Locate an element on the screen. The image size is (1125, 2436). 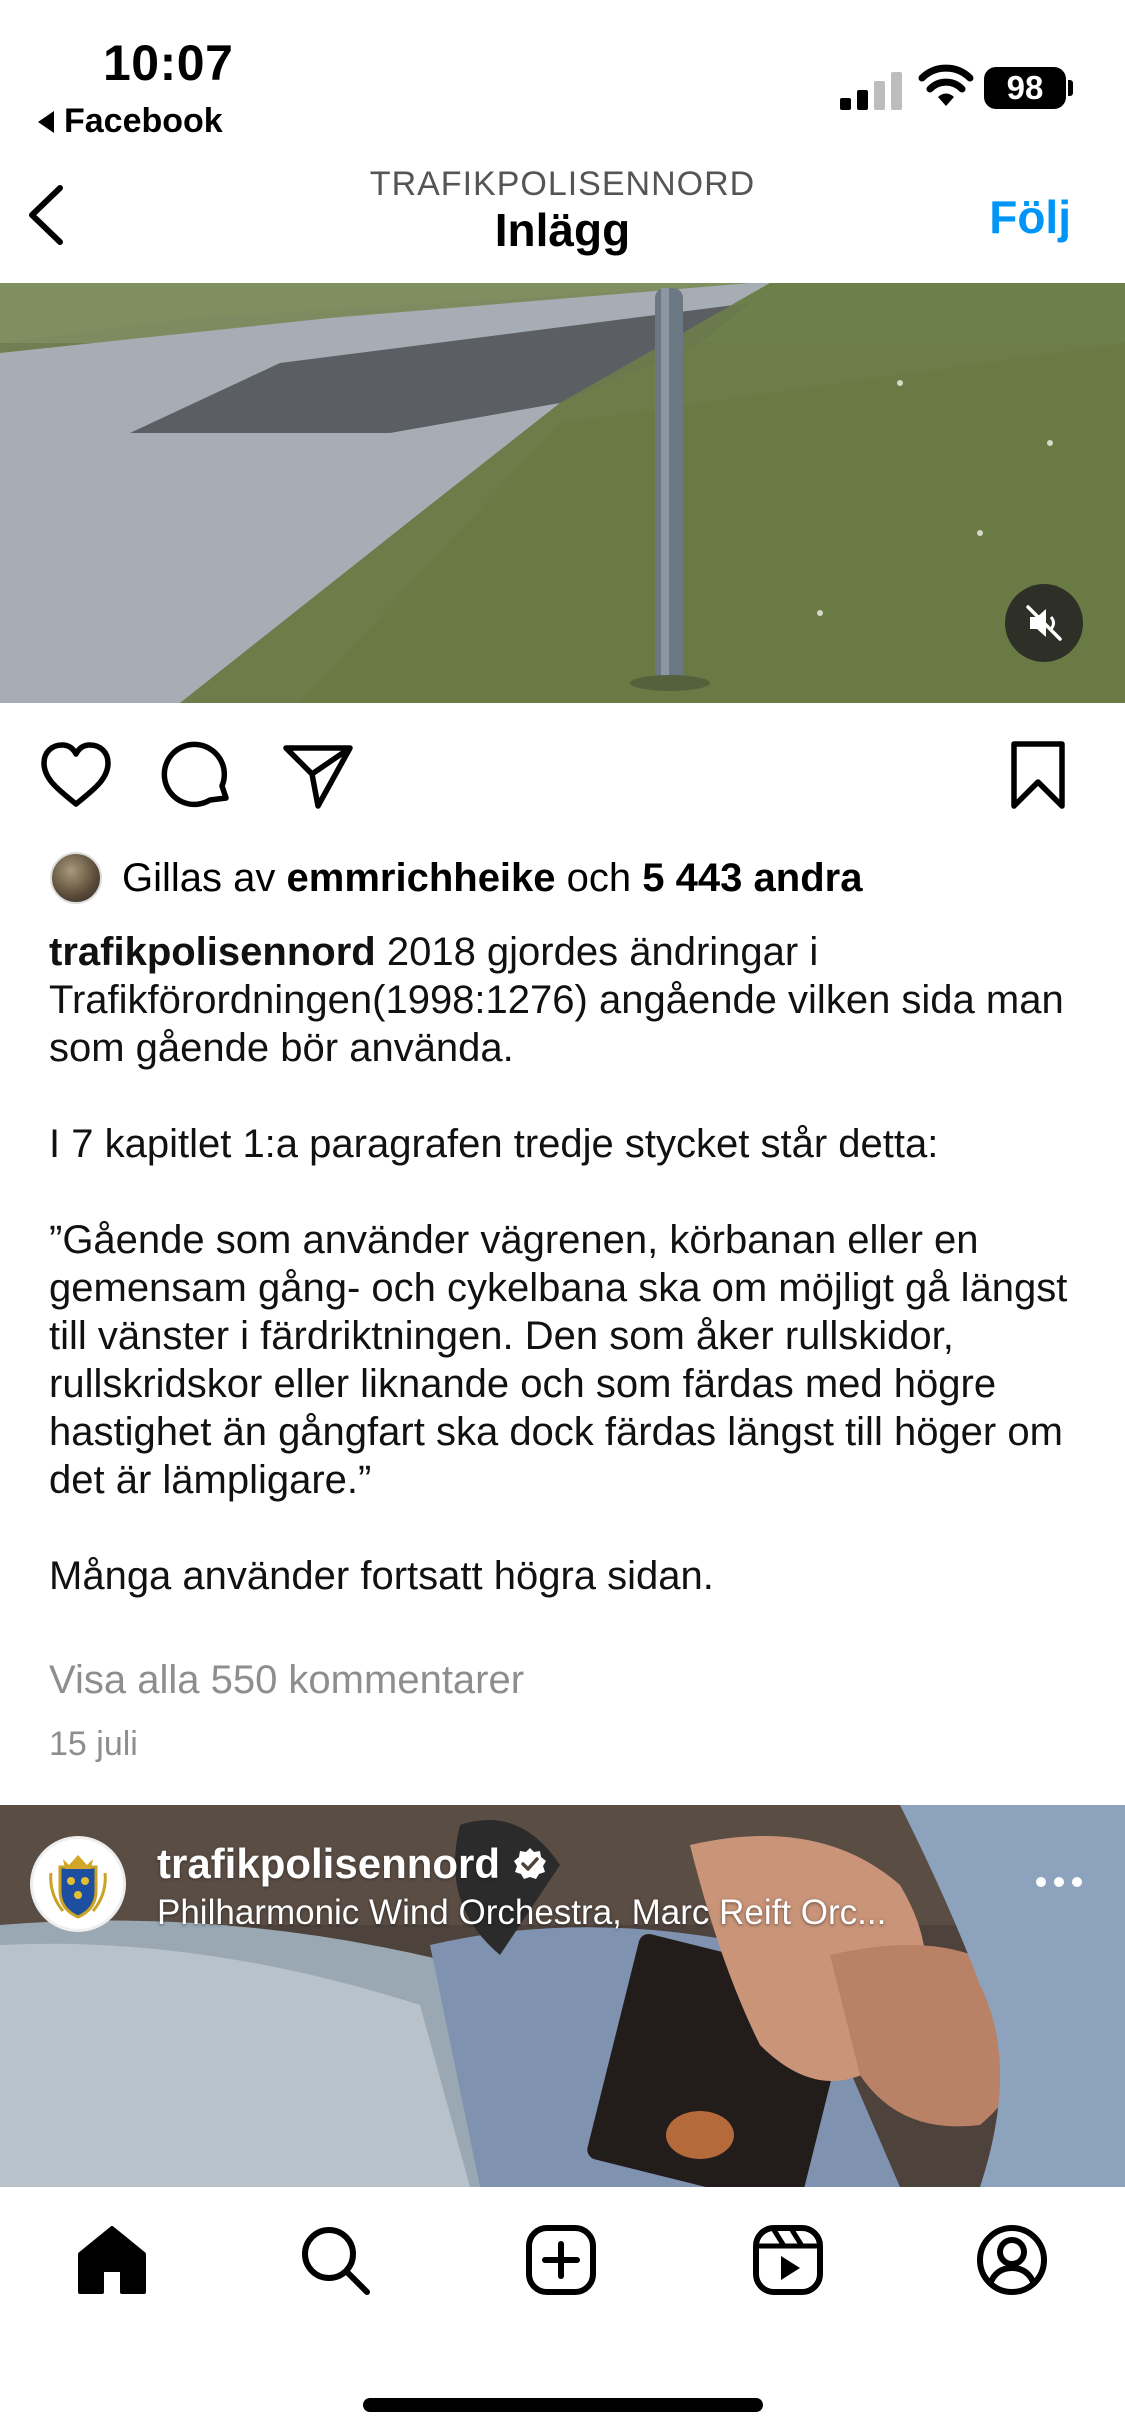
home-icon is located at coordinates (112, 2260).